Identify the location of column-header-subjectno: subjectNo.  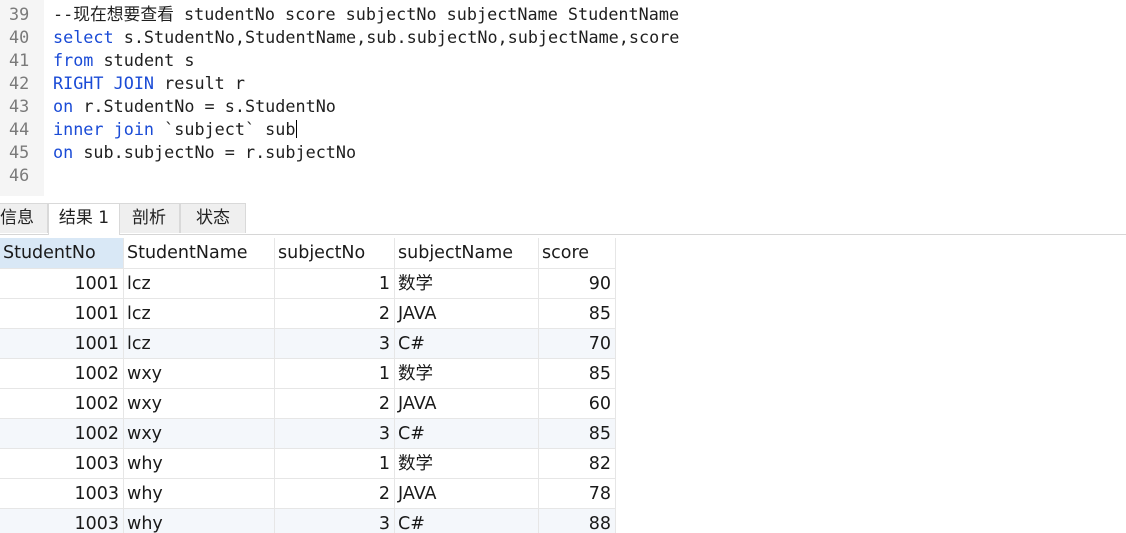
(335, 253).